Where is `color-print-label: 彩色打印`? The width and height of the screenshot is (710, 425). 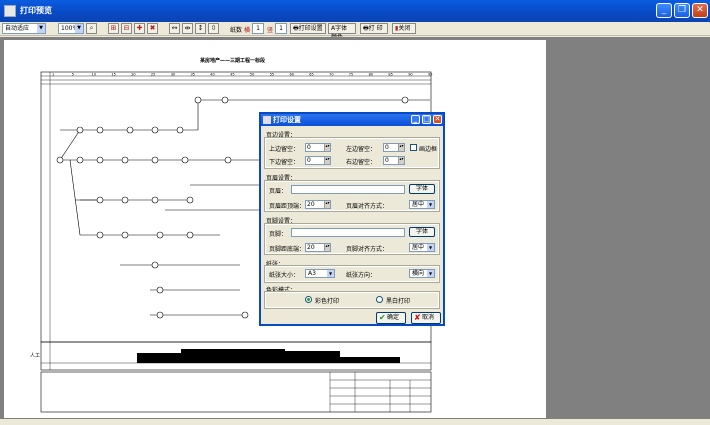
color-print-label: 彩色打印 is located at coordinates (327, 301).